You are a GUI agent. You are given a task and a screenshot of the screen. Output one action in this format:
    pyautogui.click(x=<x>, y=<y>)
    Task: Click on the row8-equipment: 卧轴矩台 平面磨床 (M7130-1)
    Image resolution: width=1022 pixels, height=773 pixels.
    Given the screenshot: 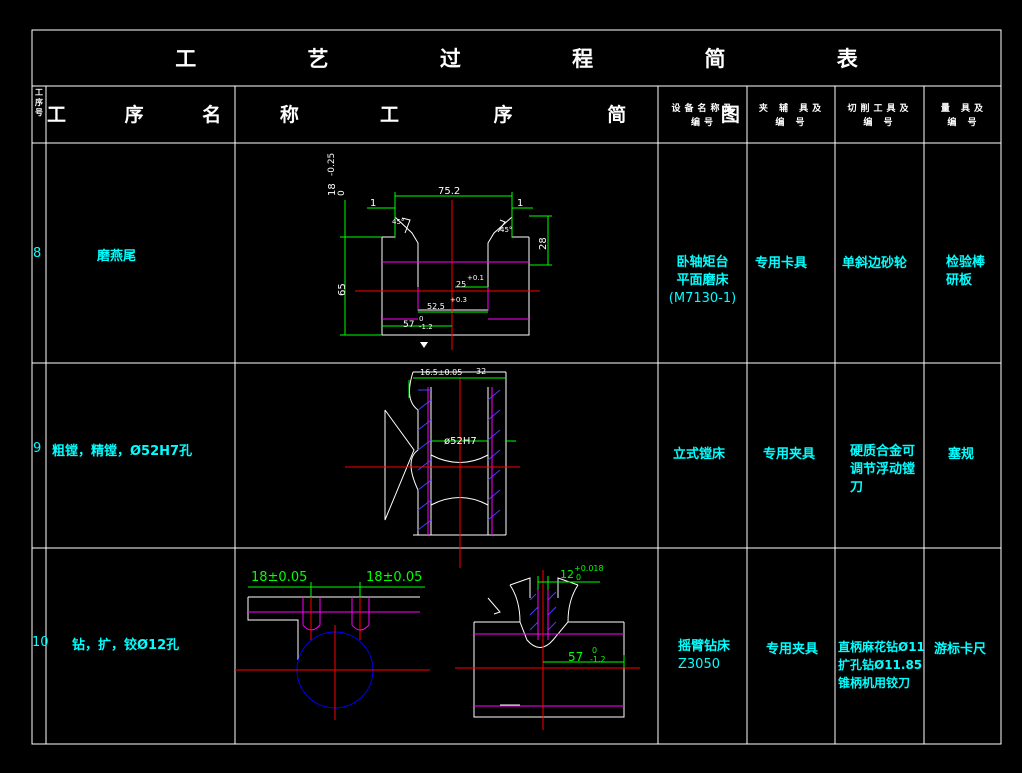 What is the action you would take?
    pyautogui.click(x=702, y=280)
    